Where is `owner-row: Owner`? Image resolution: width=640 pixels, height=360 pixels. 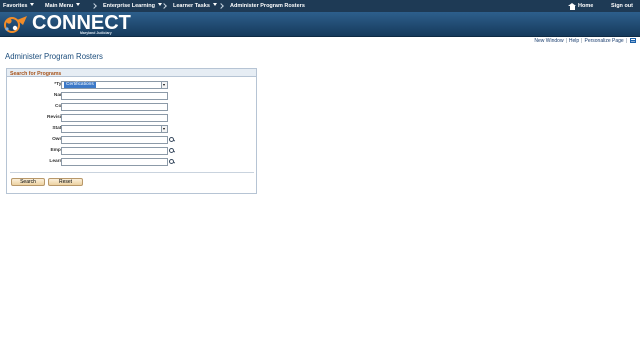 owner-row: Owner is located at coordinates (132, 140).